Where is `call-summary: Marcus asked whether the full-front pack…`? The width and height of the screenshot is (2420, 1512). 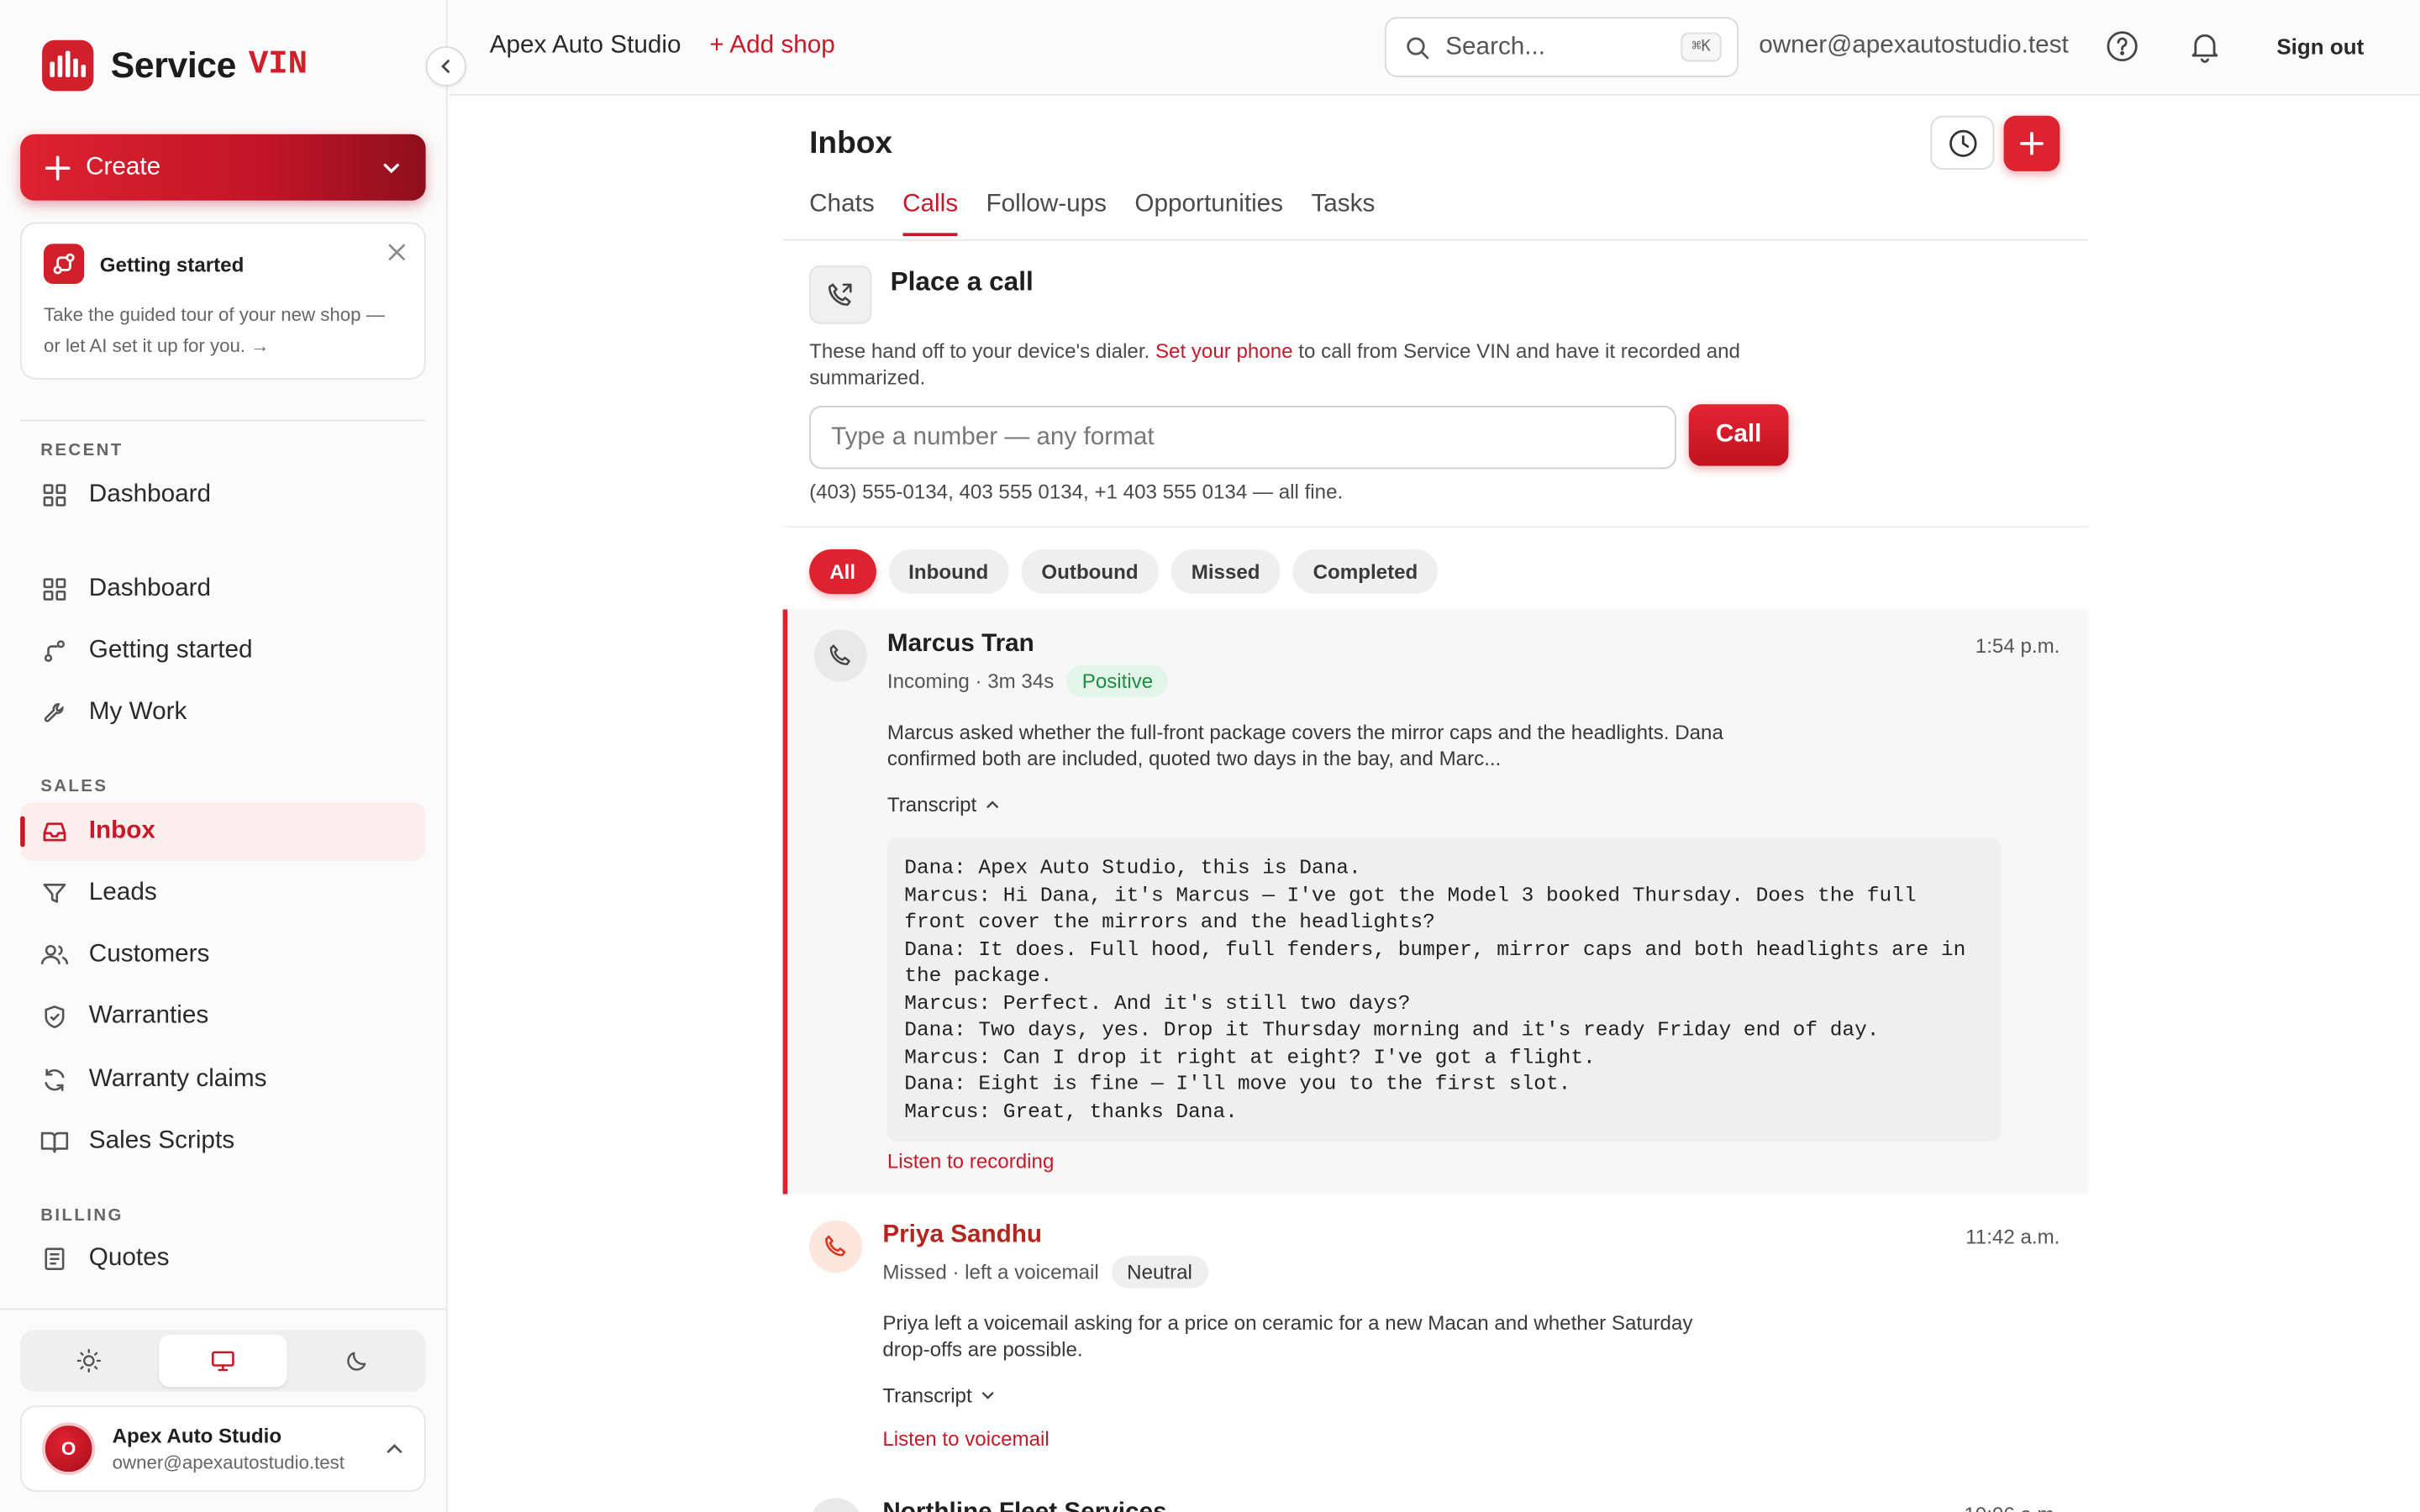 call-summary: Marcus asked whether the full-front pack… is located at coordinates (1304, 745).